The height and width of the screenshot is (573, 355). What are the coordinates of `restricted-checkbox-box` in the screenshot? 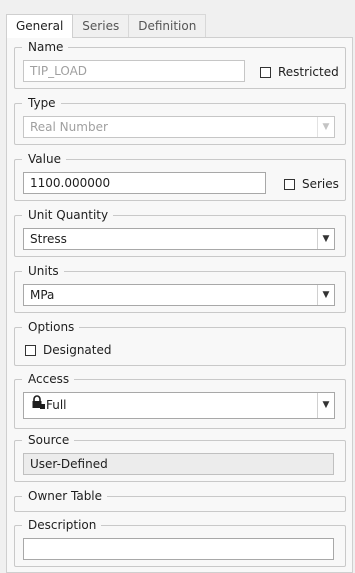 It's located at (265, 72).